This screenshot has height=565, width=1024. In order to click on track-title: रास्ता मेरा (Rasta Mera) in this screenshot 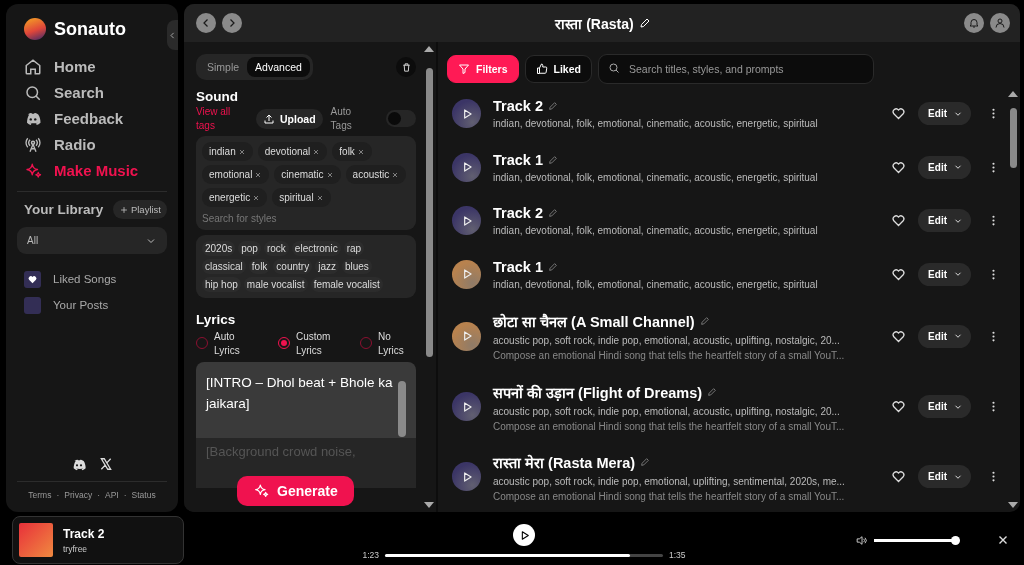, I will do `click(564, 462)`.